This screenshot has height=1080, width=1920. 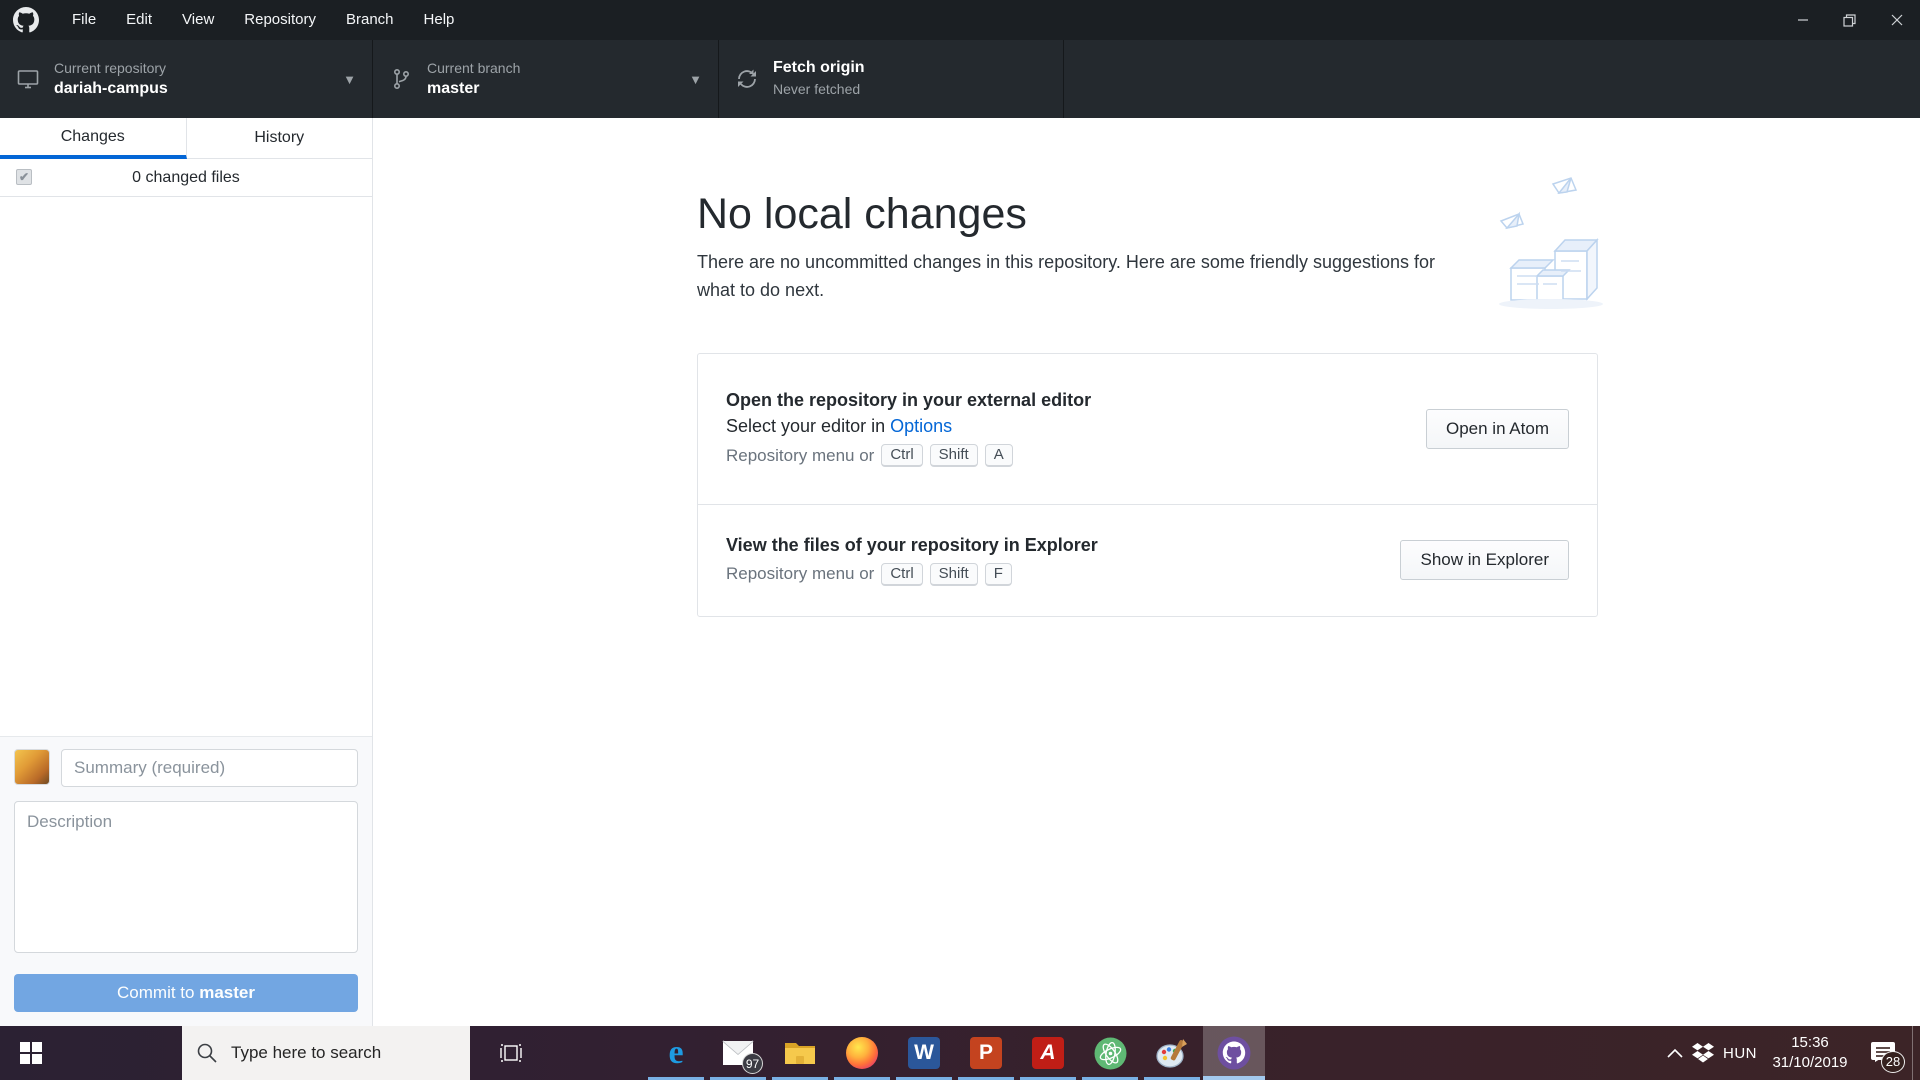 I want to click on window-controls, so click(x=1849, y=20).